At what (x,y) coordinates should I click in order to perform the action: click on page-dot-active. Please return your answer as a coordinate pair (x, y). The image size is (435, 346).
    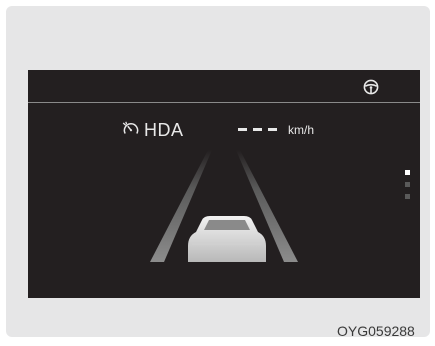
    Looking at the image, I should click on (407, 172).